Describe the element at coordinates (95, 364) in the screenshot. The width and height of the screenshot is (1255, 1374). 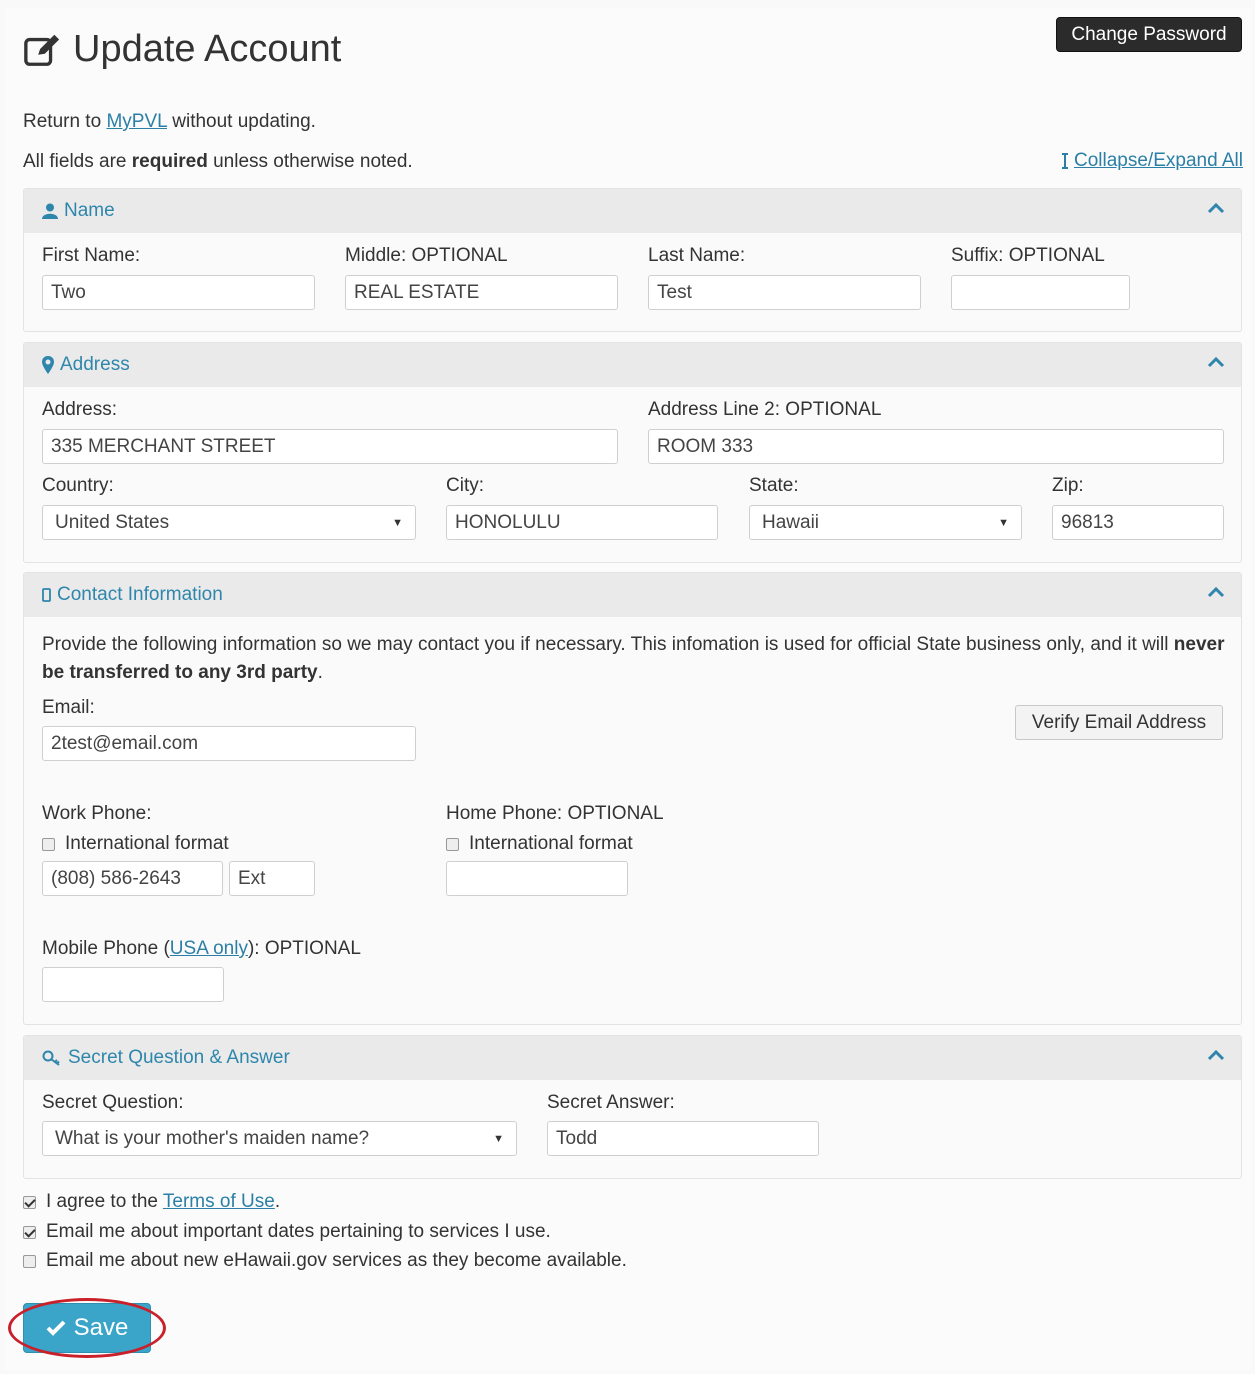
I see `address-panel-title: Address` at that location.